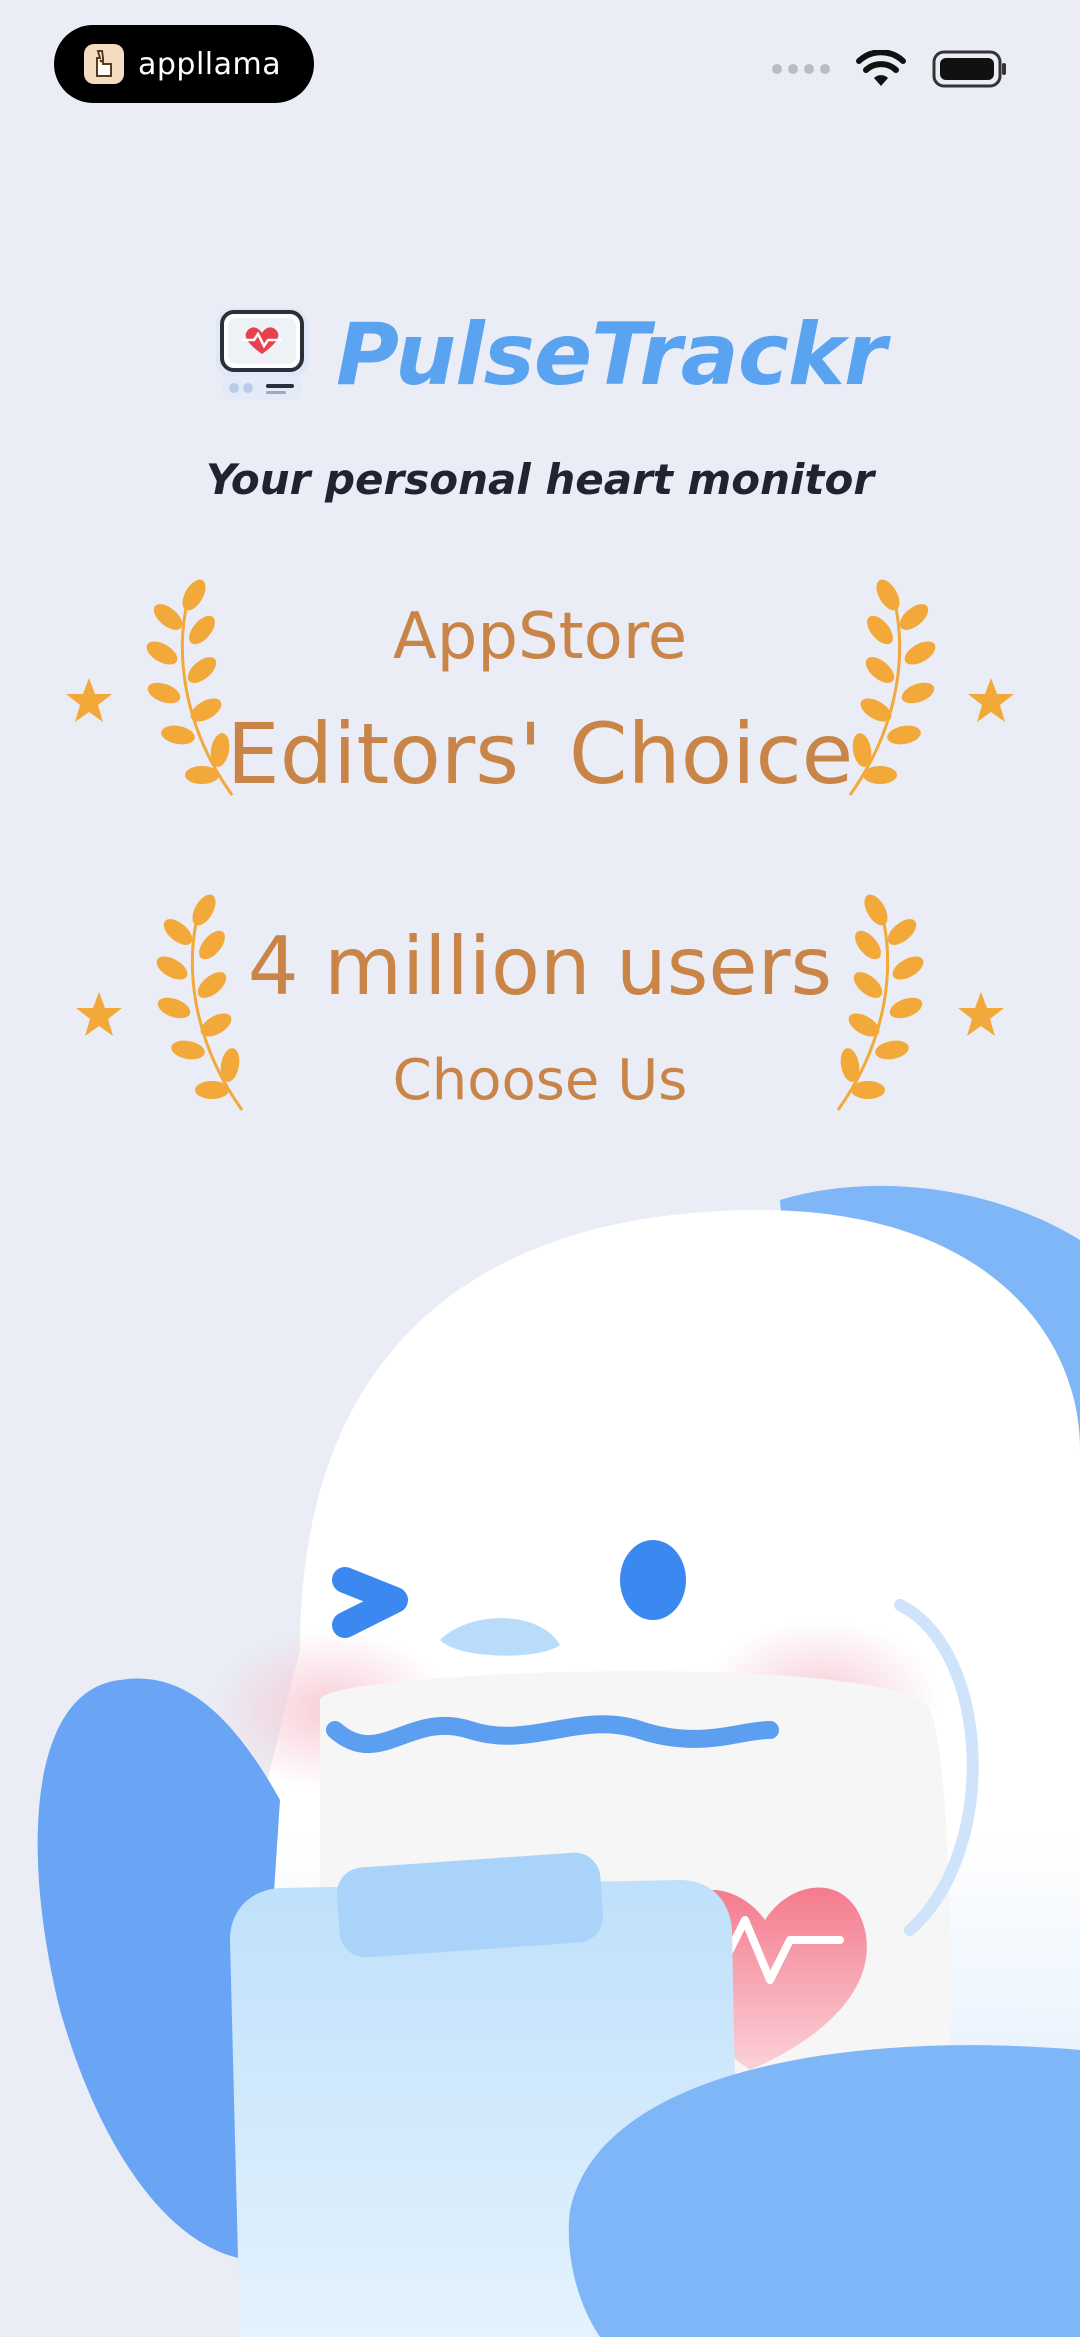 This screenshot has height=2337, width=1080. Describe the element at coordinates (540, 966) in the screenshot. I see `award2-line1: 4 million users` at that location.